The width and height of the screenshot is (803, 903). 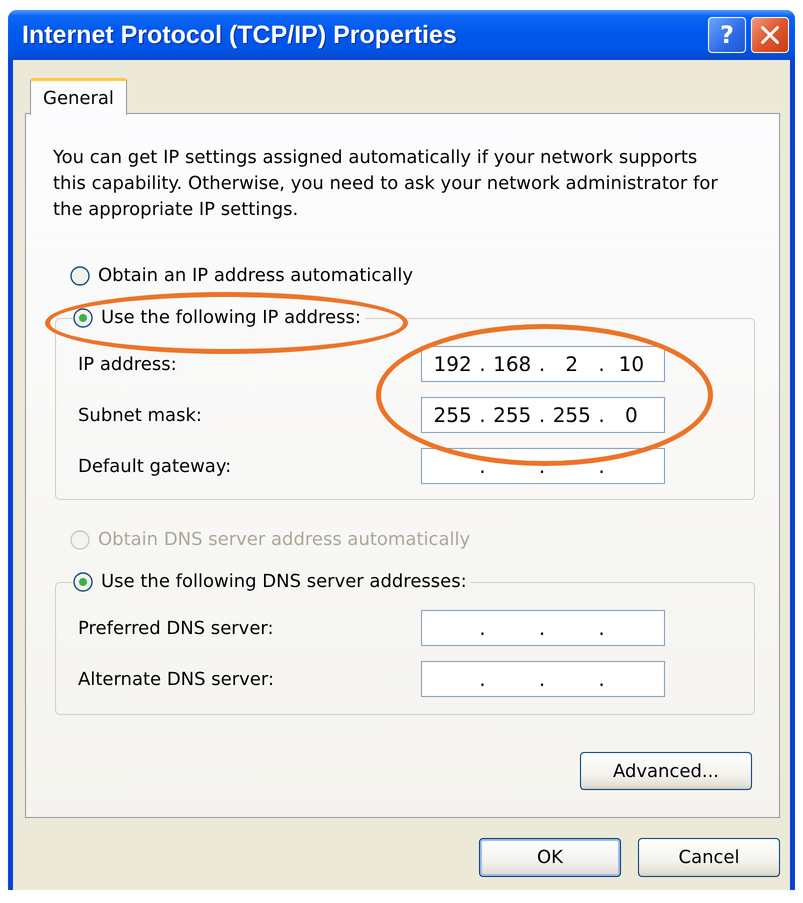 I want to click on close-icon, so click(x=770, y=35).